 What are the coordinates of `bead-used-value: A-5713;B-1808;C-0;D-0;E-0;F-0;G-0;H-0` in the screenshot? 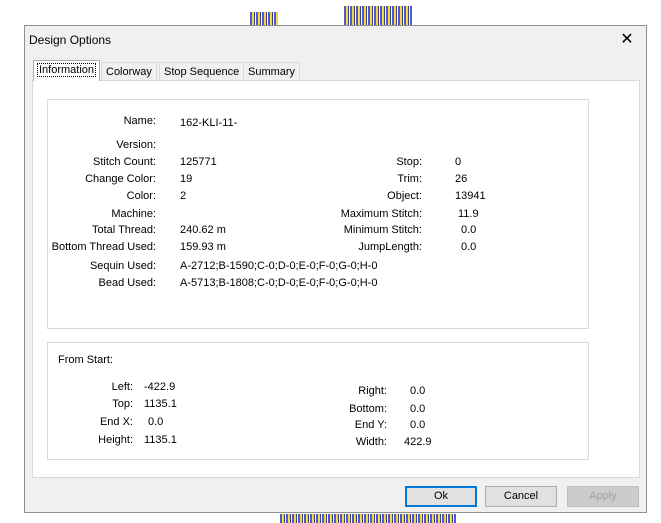 It's located at (279, 283).